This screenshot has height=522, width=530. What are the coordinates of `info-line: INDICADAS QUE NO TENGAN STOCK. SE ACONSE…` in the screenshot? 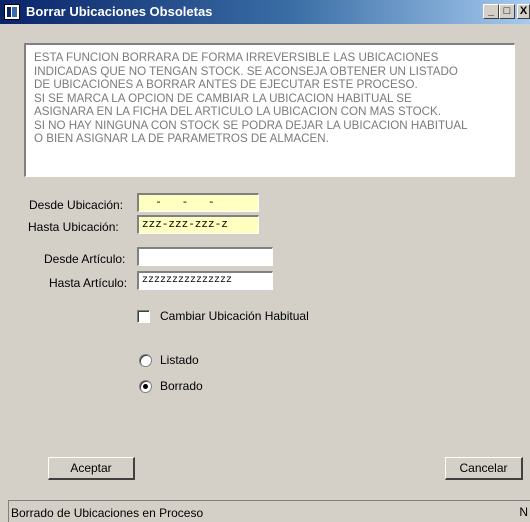 It's located at (246, 71).